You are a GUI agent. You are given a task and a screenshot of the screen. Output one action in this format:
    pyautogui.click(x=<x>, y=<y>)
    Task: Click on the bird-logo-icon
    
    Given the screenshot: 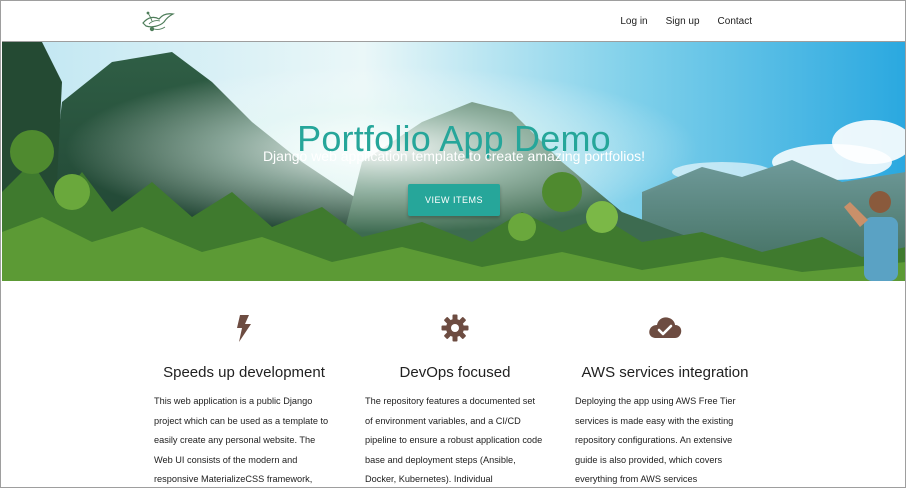 What is the action you would take?
    pyautogui.click(x=158, y=22)
    